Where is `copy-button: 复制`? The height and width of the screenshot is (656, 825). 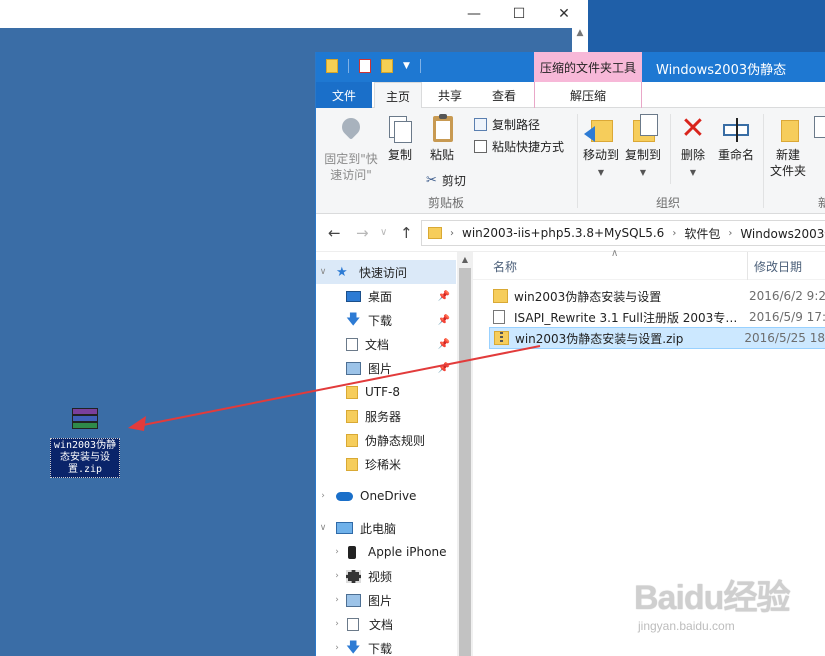
copy-button: 复制 is located at coordinates (400, 138).